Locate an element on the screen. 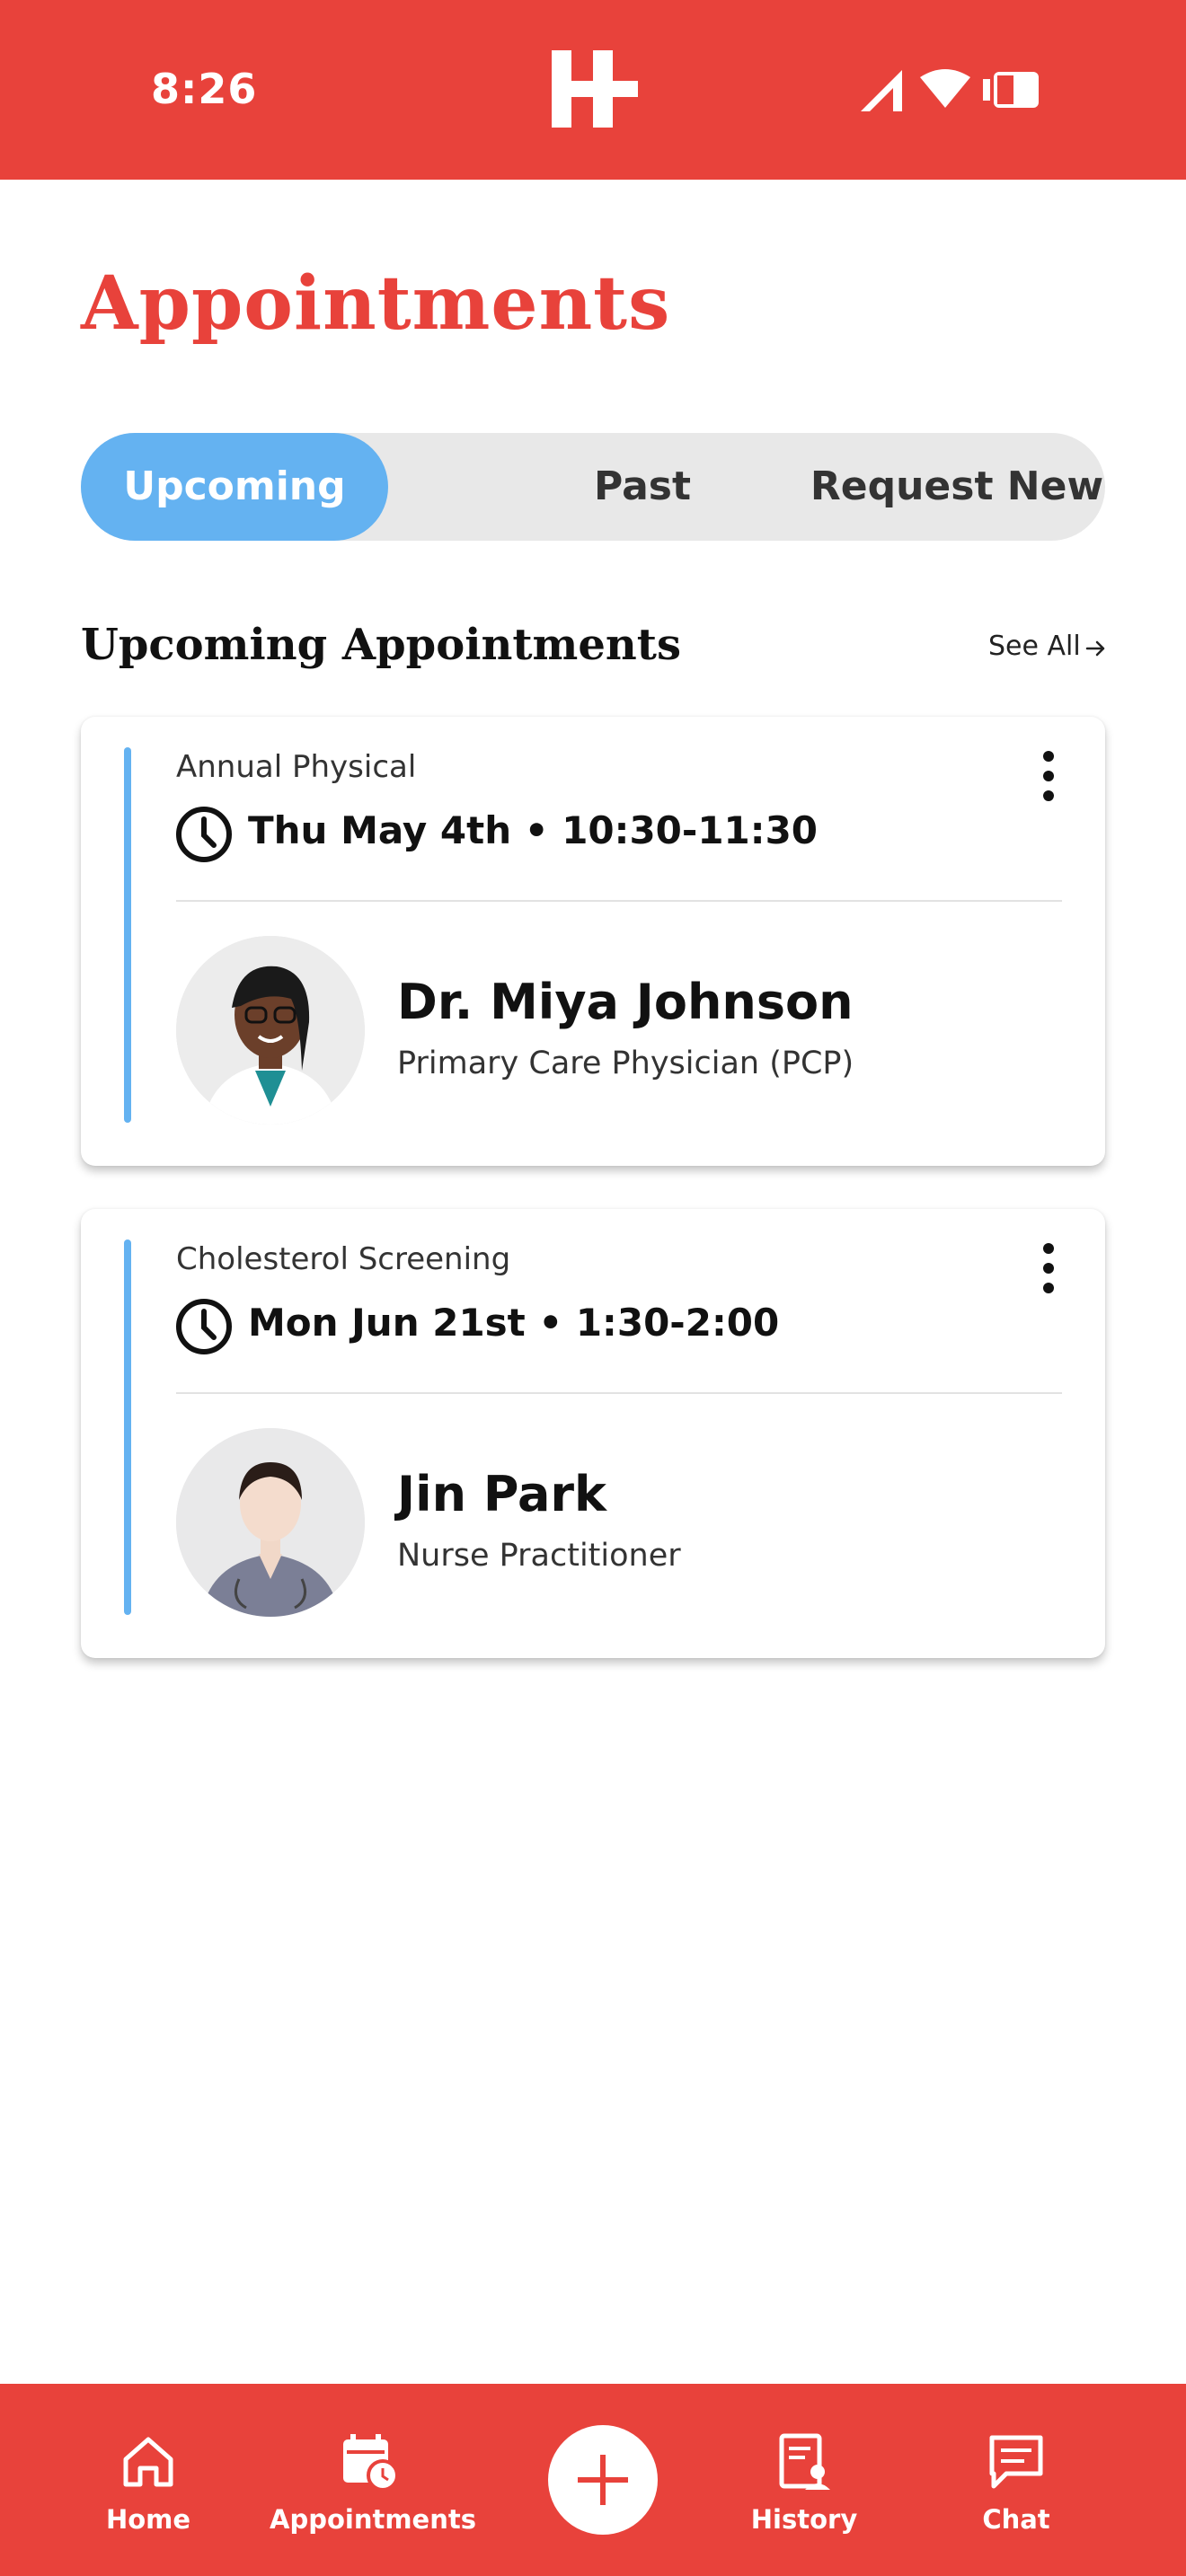  hospital-logo-icon is located at coordinates (595, 89).